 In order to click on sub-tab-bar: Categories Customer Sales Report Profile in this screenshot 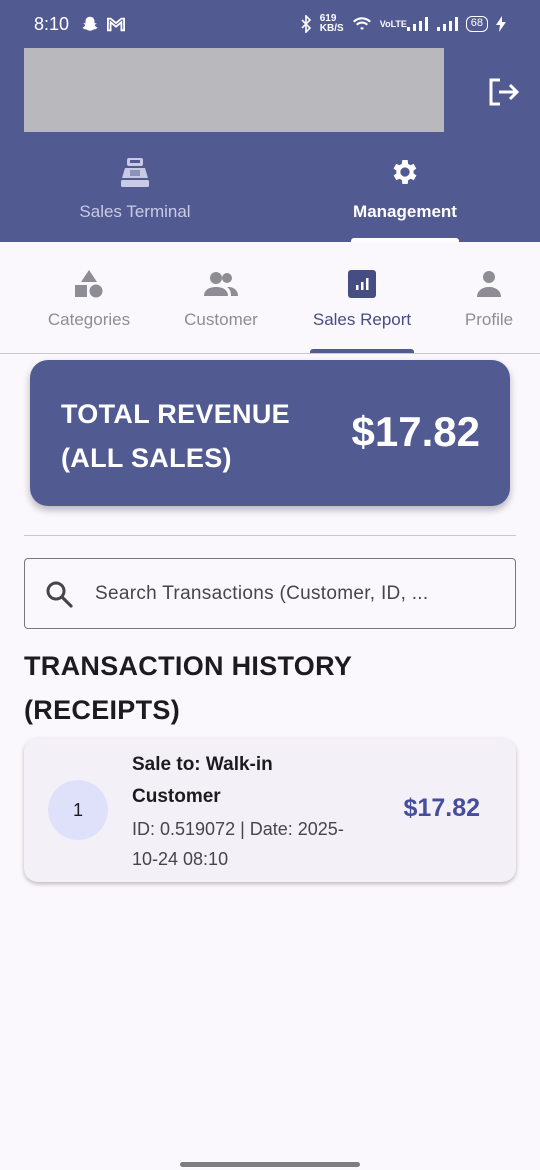, I will do `click(270, 298)`.